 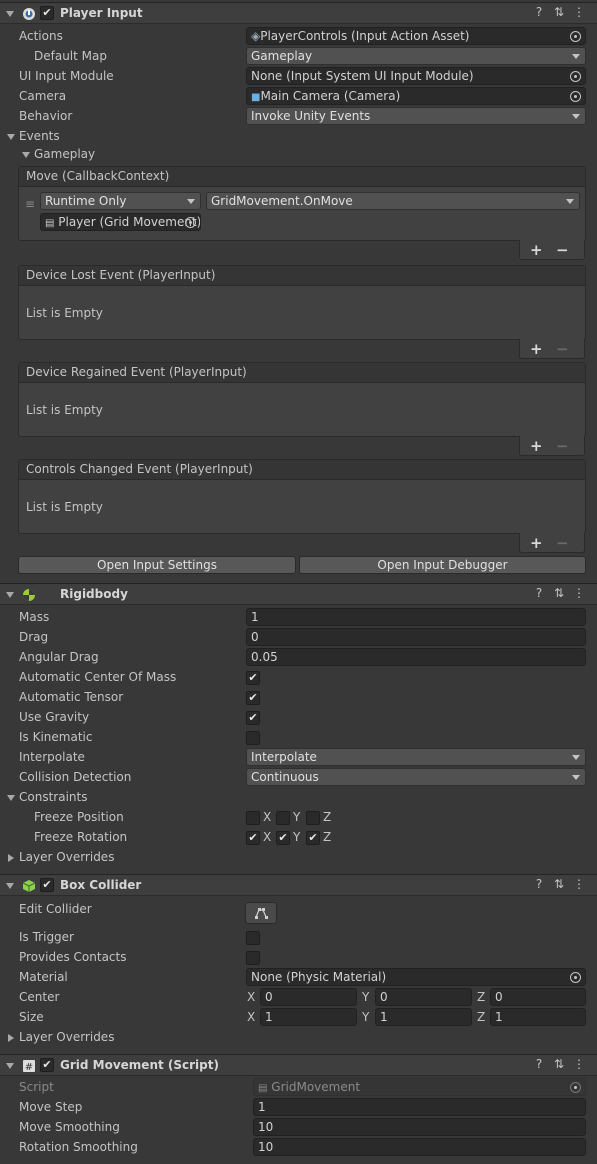 What do you see at coordinates (101, 13) in the screenshot?
I see `component-title: Player Input` at bounding box center [101, 13].